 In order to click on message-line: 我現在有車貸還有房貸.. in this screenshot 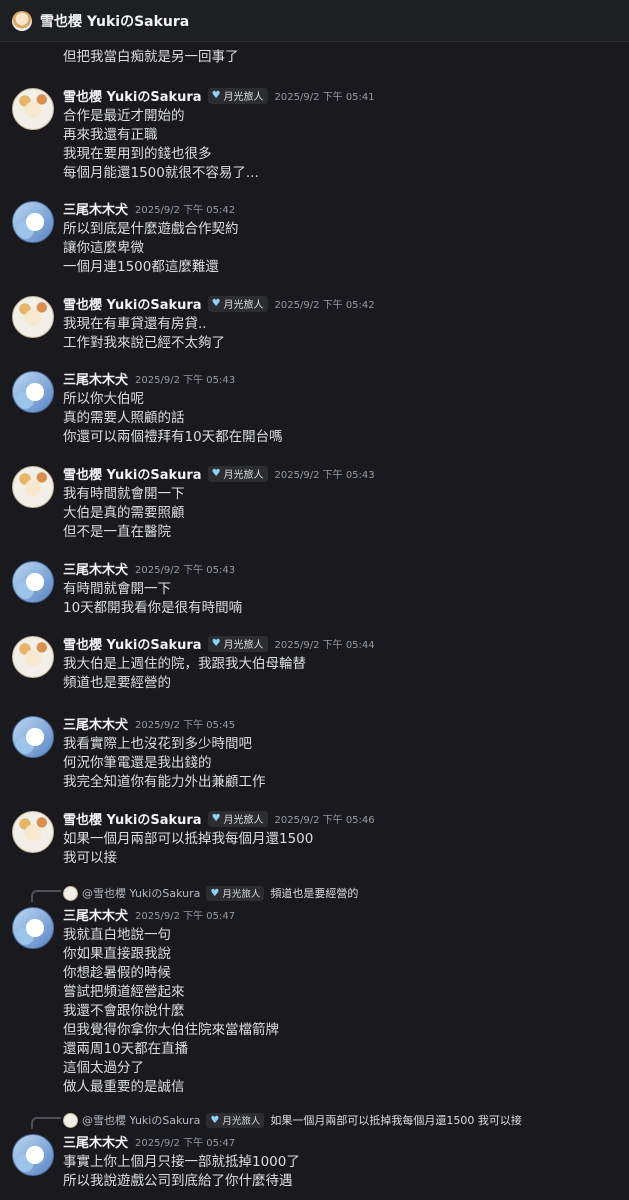, I will do `click(135, 324)`.